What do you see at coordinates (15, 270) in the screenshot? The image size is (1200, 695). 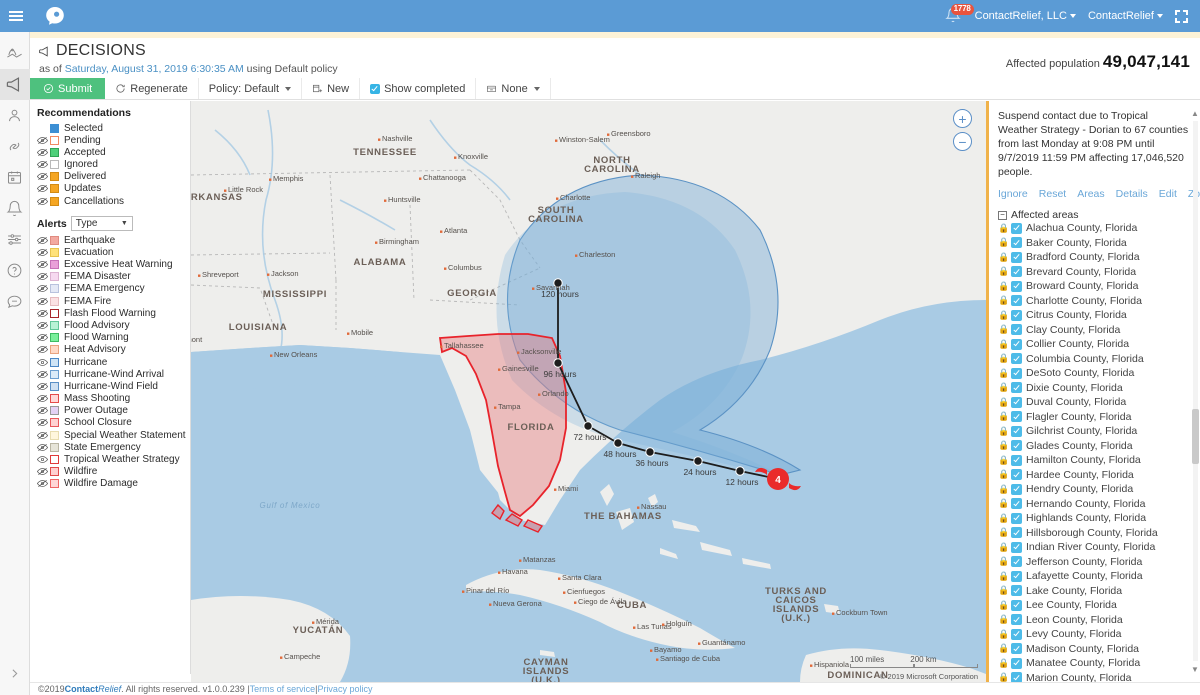 I see `sidebar-item-help` at bounding box center [15, 270].